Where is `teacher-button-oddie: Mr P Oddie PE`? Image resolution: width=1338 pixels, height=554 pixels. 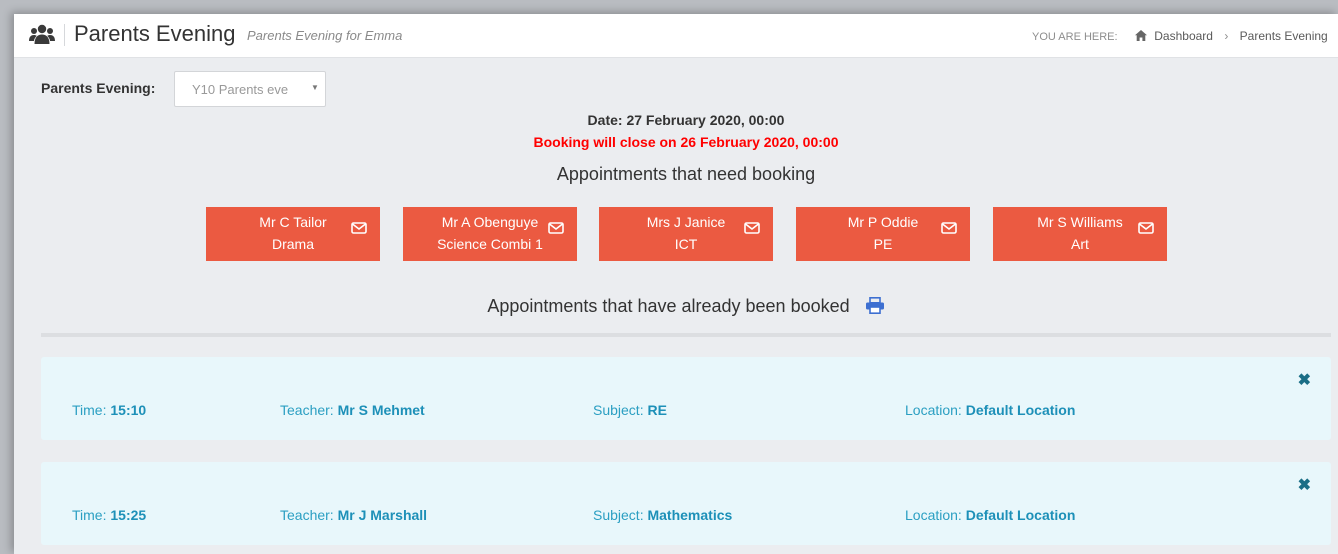
teacher-button-oddie: Mr P Oddie PE is located at coordinates (883, 234).